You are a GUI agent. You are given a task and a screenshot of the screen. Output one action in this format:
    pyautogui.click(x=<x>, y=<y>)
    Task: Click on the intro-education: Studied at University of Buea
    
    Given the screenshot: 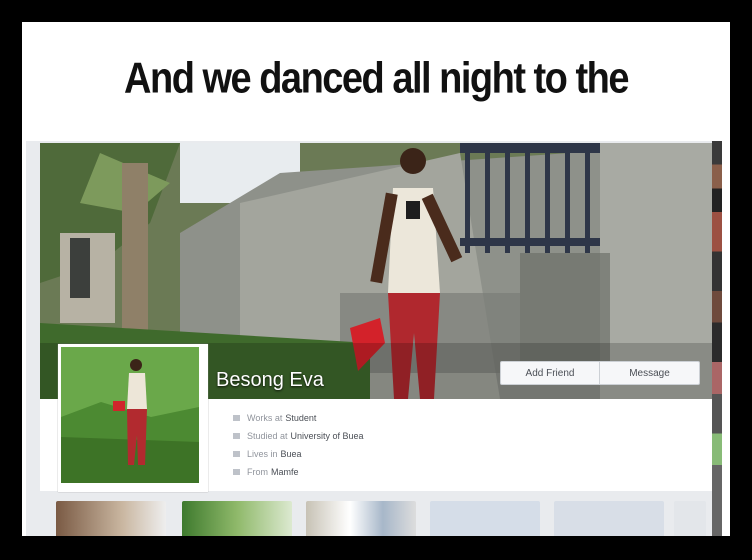 What is the action you would take?
    pyautogui.click(x=298, y=436)
    